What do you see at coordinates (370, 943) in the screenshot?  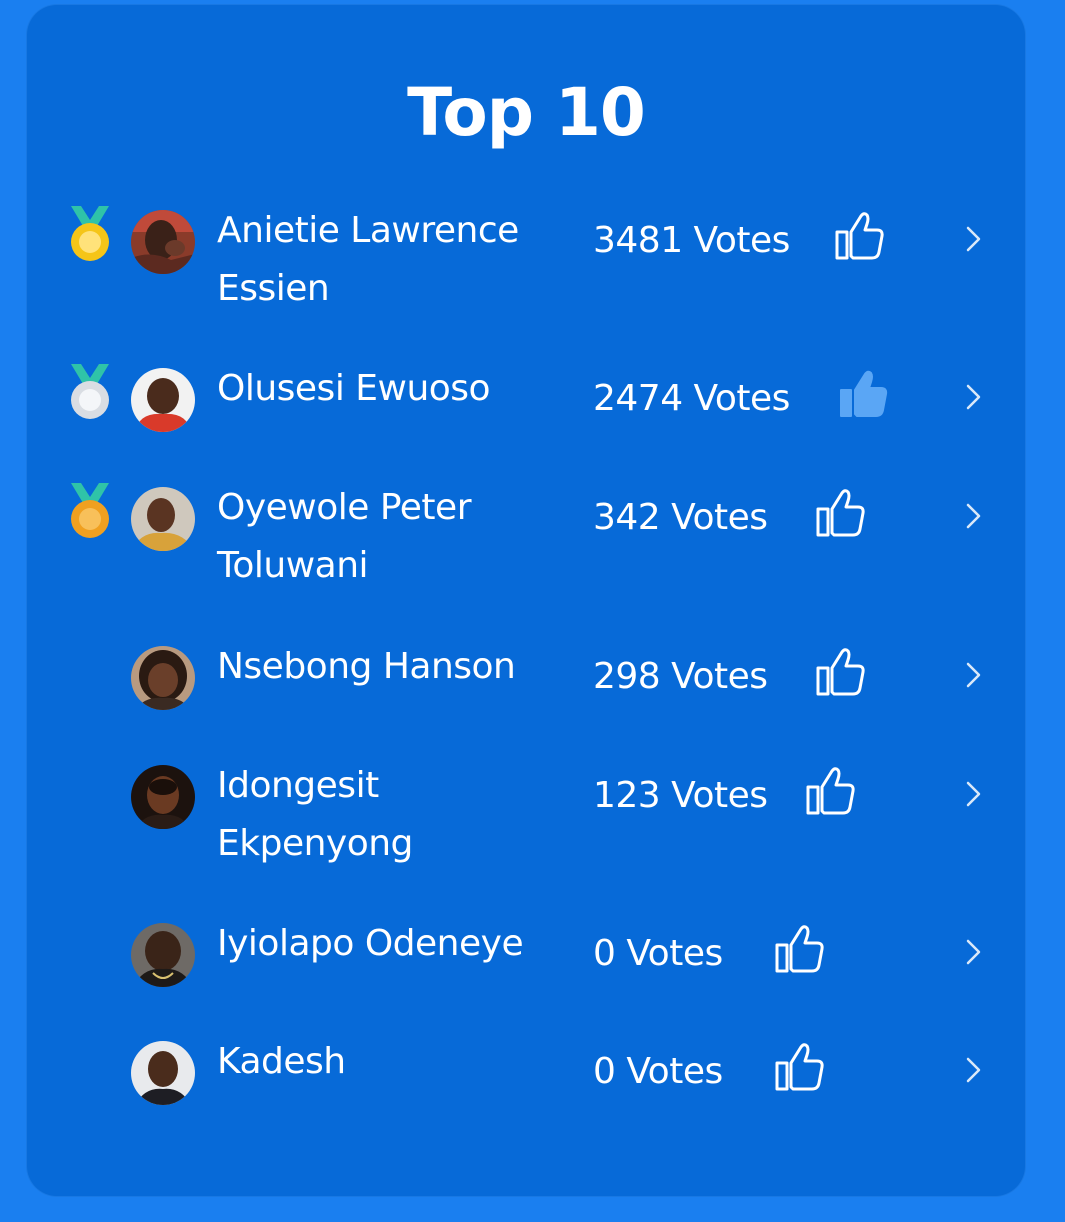 I see `contestant-name: Iyiolapo Odeneye` at bounding box center [370, 943].